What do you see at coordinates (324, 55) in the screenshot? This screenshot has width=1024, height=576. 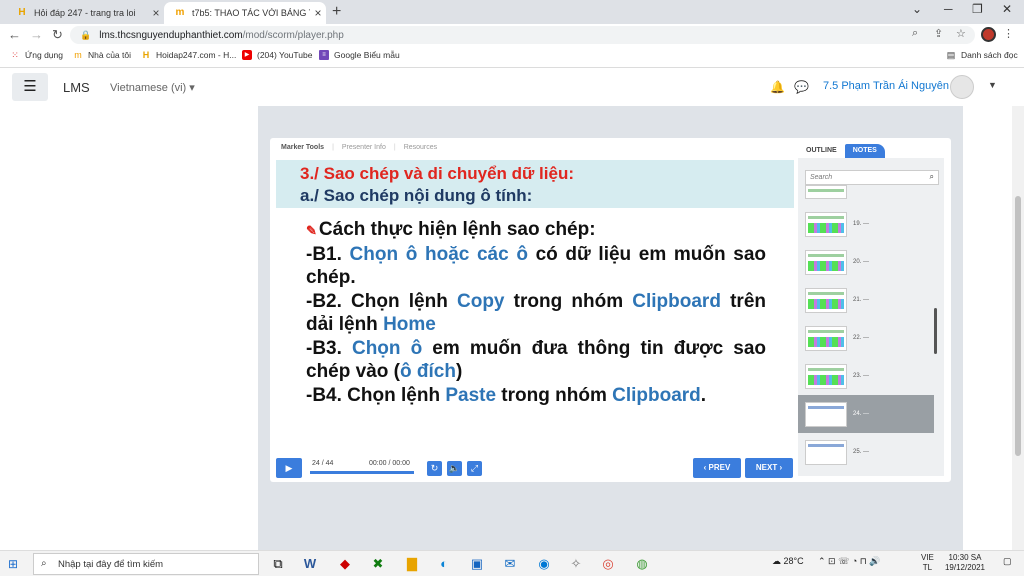 I see `google-forms-icon: ≡` at bounding box center [324, 55].